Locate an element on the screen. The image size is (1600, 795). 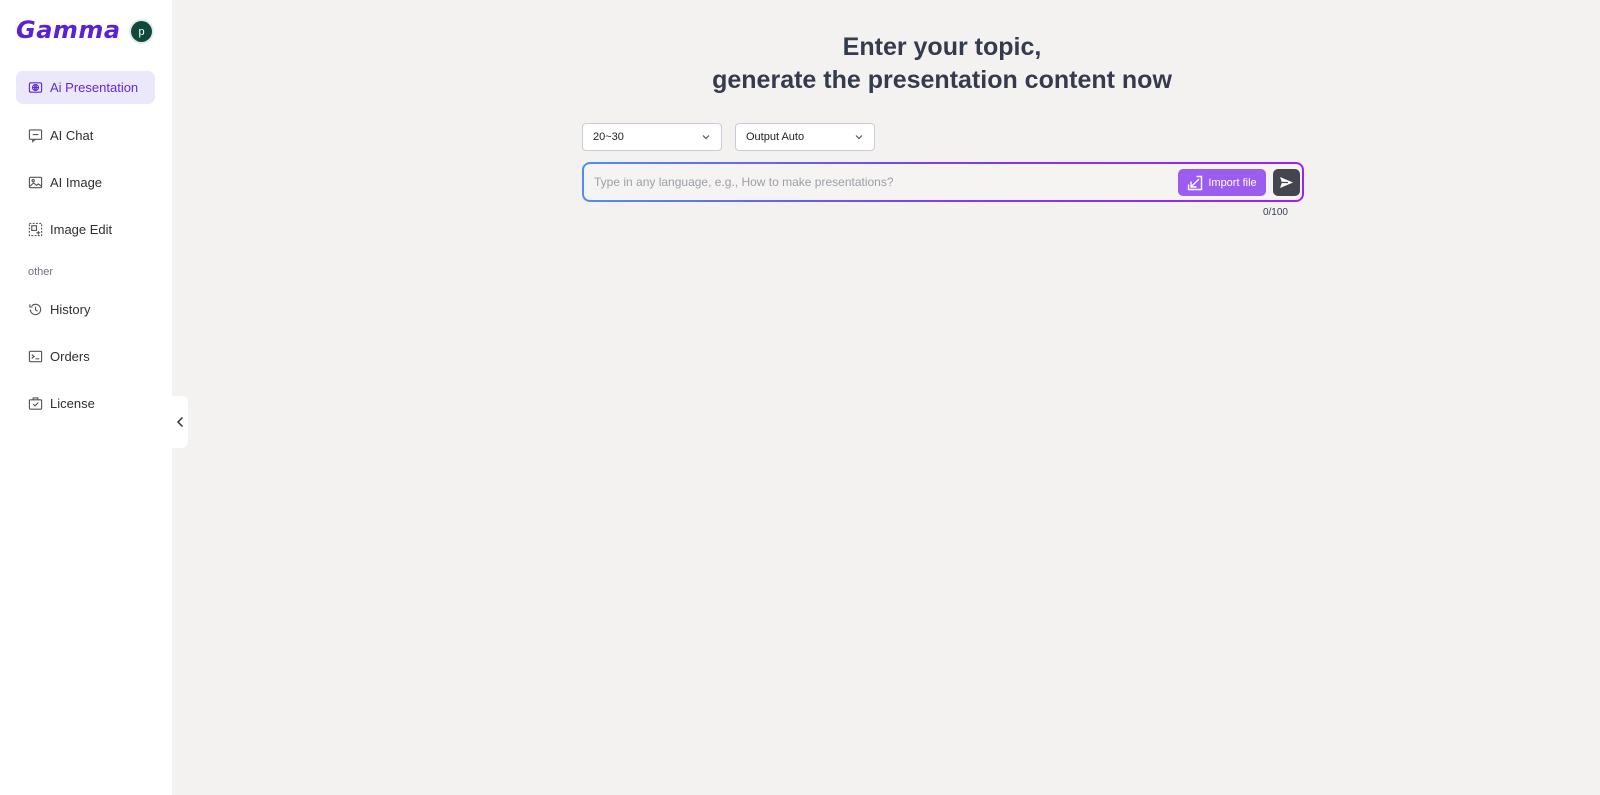
logo: Gamma is located at coordinates (68, 30).